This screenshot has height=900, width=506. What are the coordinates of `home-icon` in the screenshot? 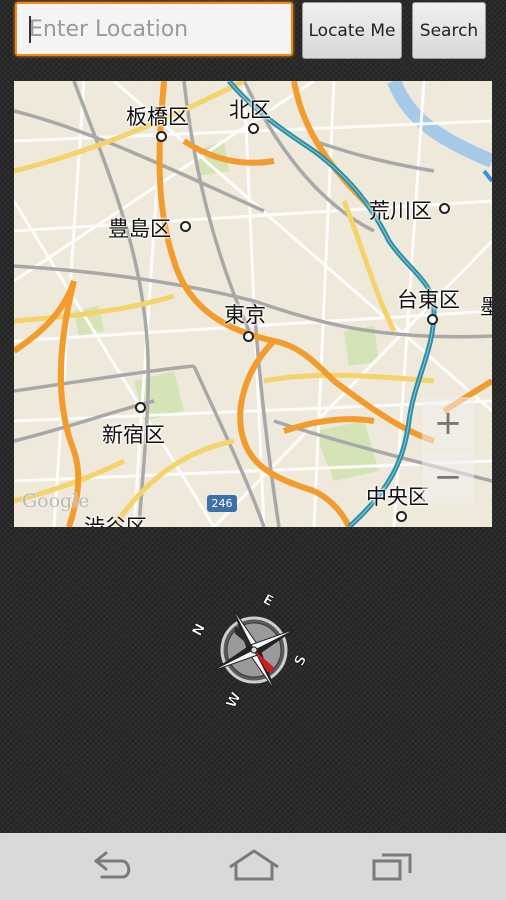 It's located at (254, 867).